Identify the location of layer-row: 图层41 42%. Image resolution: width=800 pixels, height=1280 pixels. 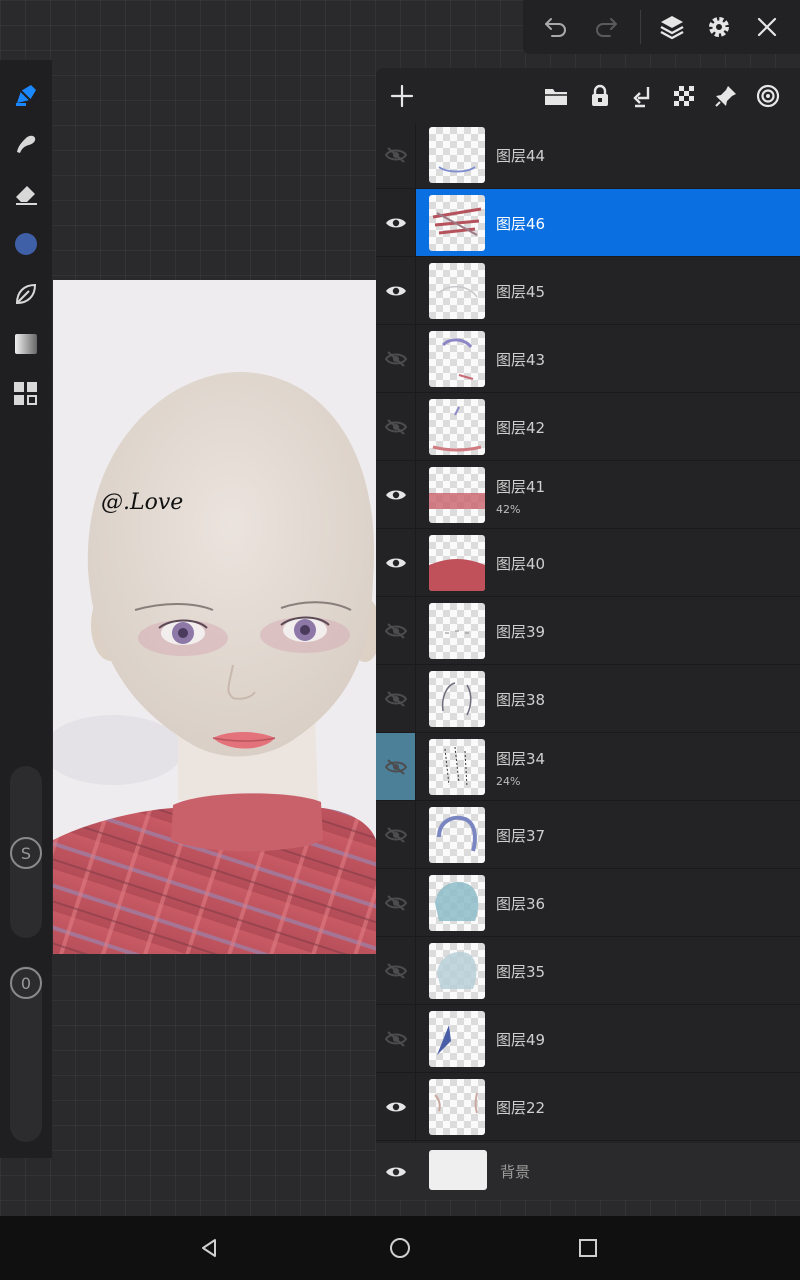
(588, 495).